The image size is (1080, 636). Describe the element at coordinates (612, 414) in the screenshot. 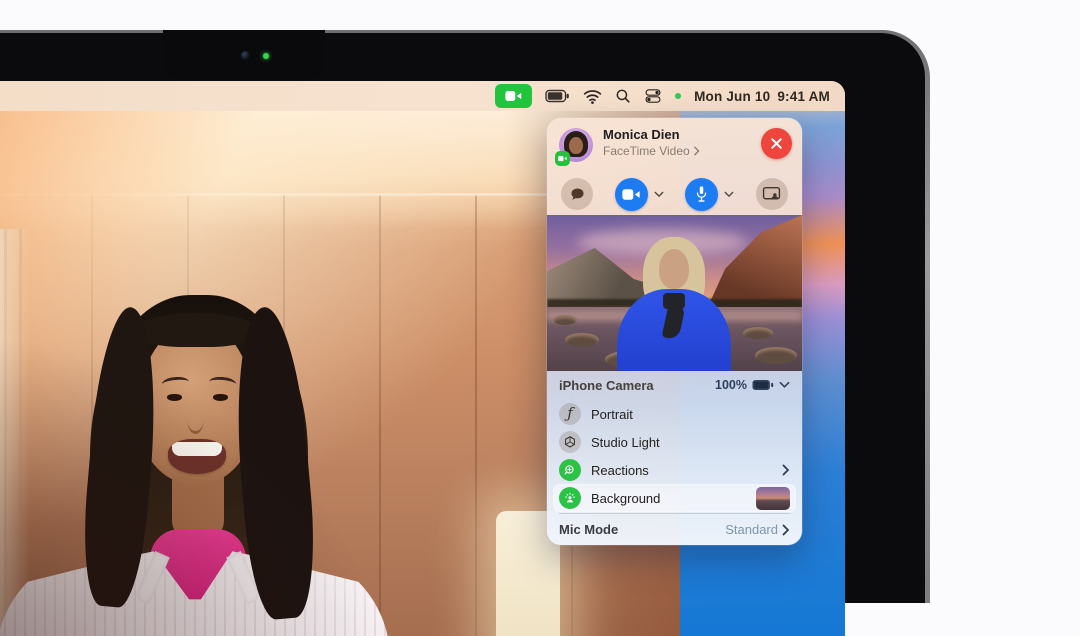

I see `effect-label: Portrait` at that location.